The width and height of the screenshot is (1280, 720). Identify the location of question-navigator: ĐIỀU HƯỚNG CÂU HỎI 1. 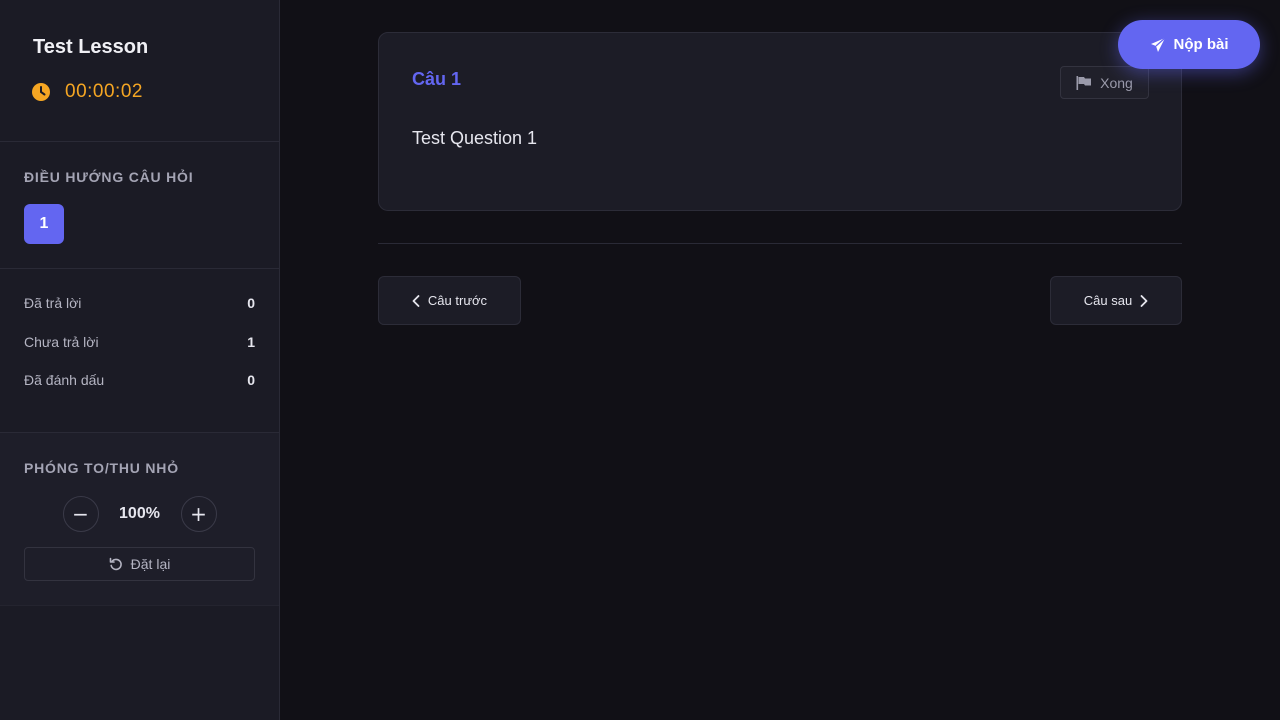
(139, 205).